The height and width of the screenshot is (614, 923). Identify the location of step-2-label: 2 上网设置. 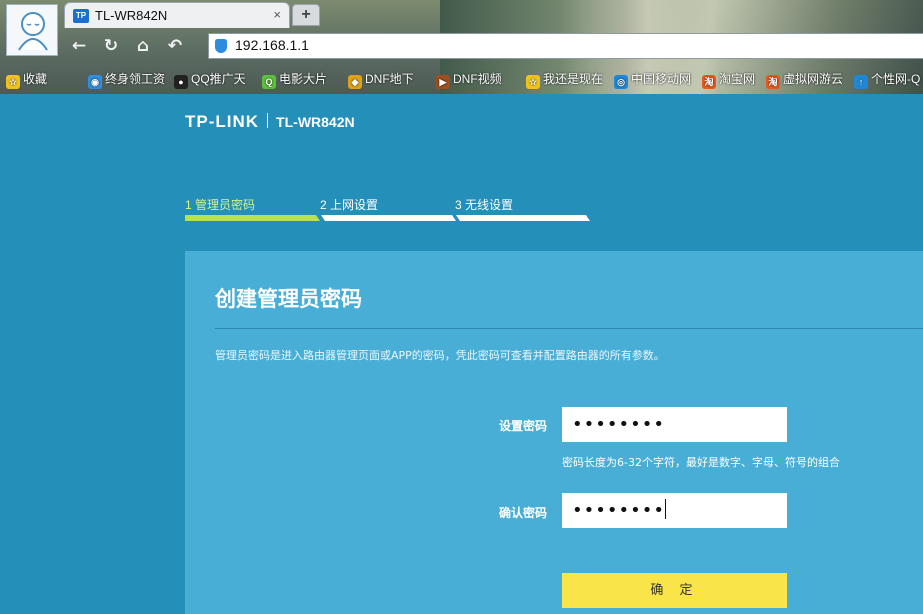
(349, 205).